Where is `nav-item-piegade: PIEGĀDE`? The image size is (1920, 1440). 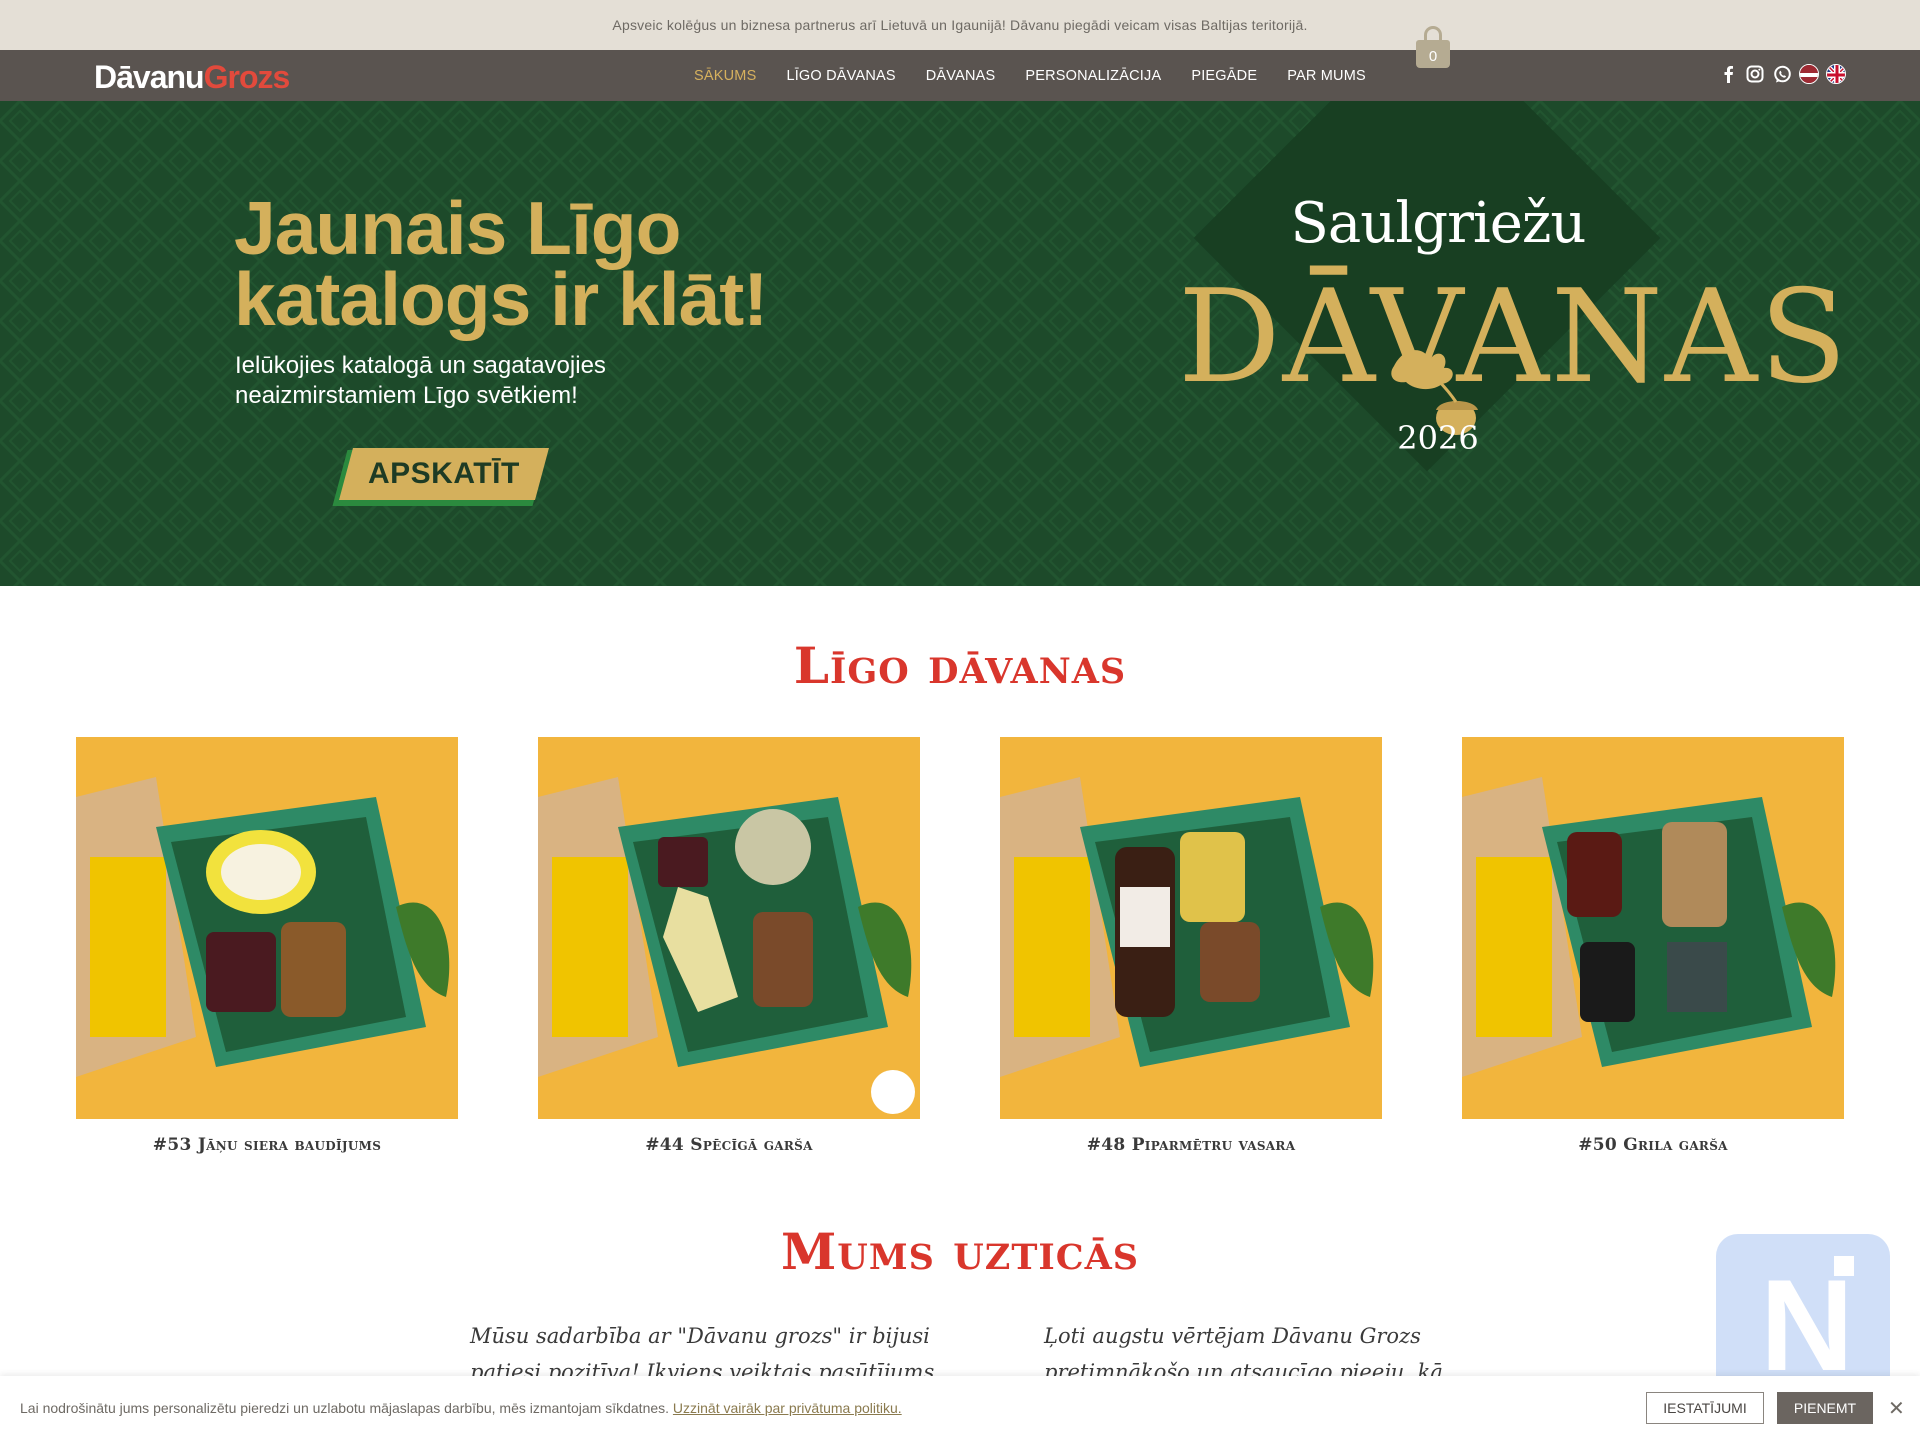 nav-item-piegade: PIEGĀDE is located at coordinates (1224, 76).